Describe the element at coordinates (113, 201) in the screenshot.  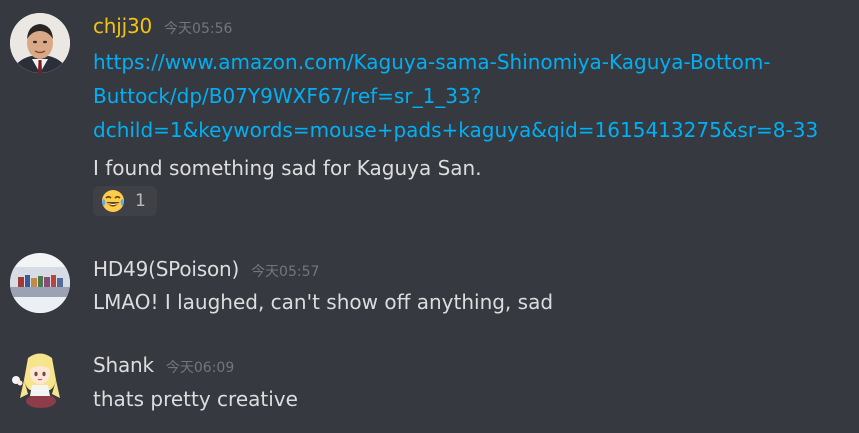
I see `joy-emoji-icon` at that location.